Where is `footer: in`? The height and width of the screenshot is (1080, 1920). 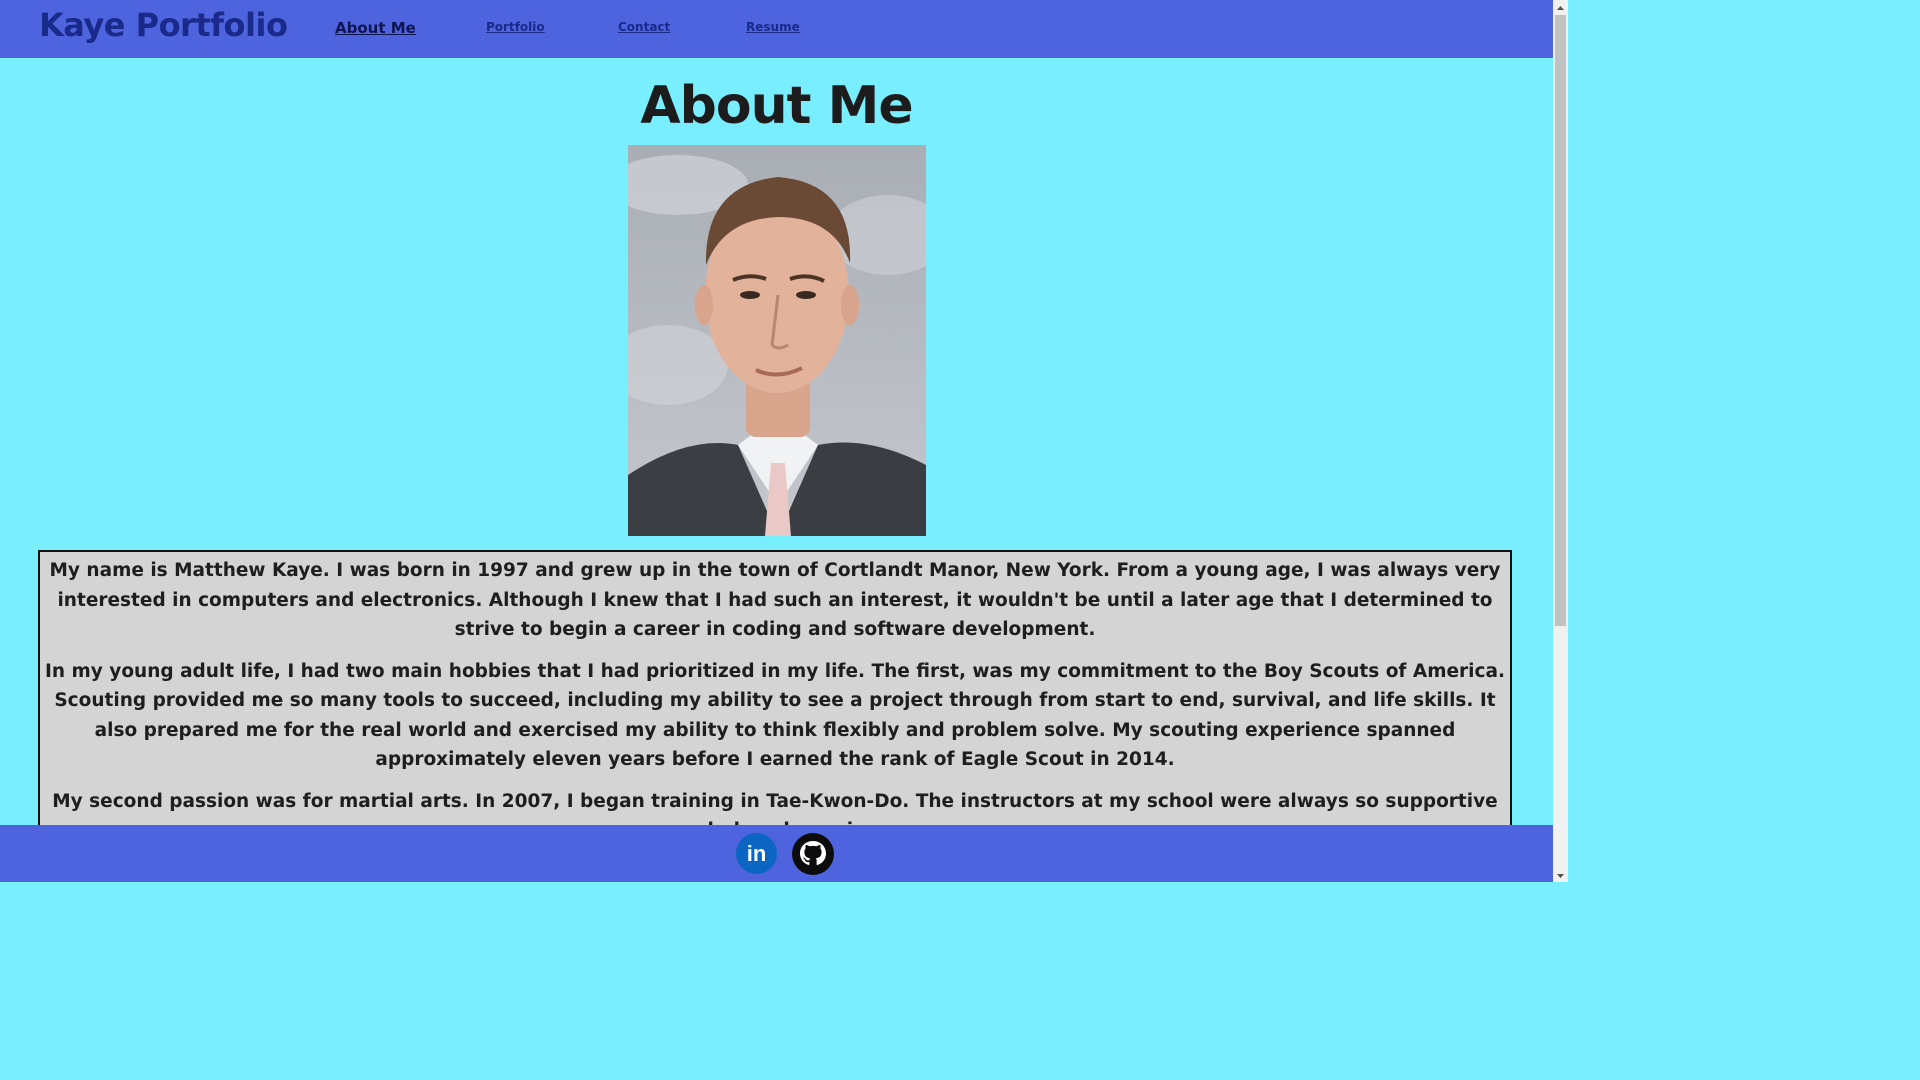
footer: in is located at coordinates (776, 853).